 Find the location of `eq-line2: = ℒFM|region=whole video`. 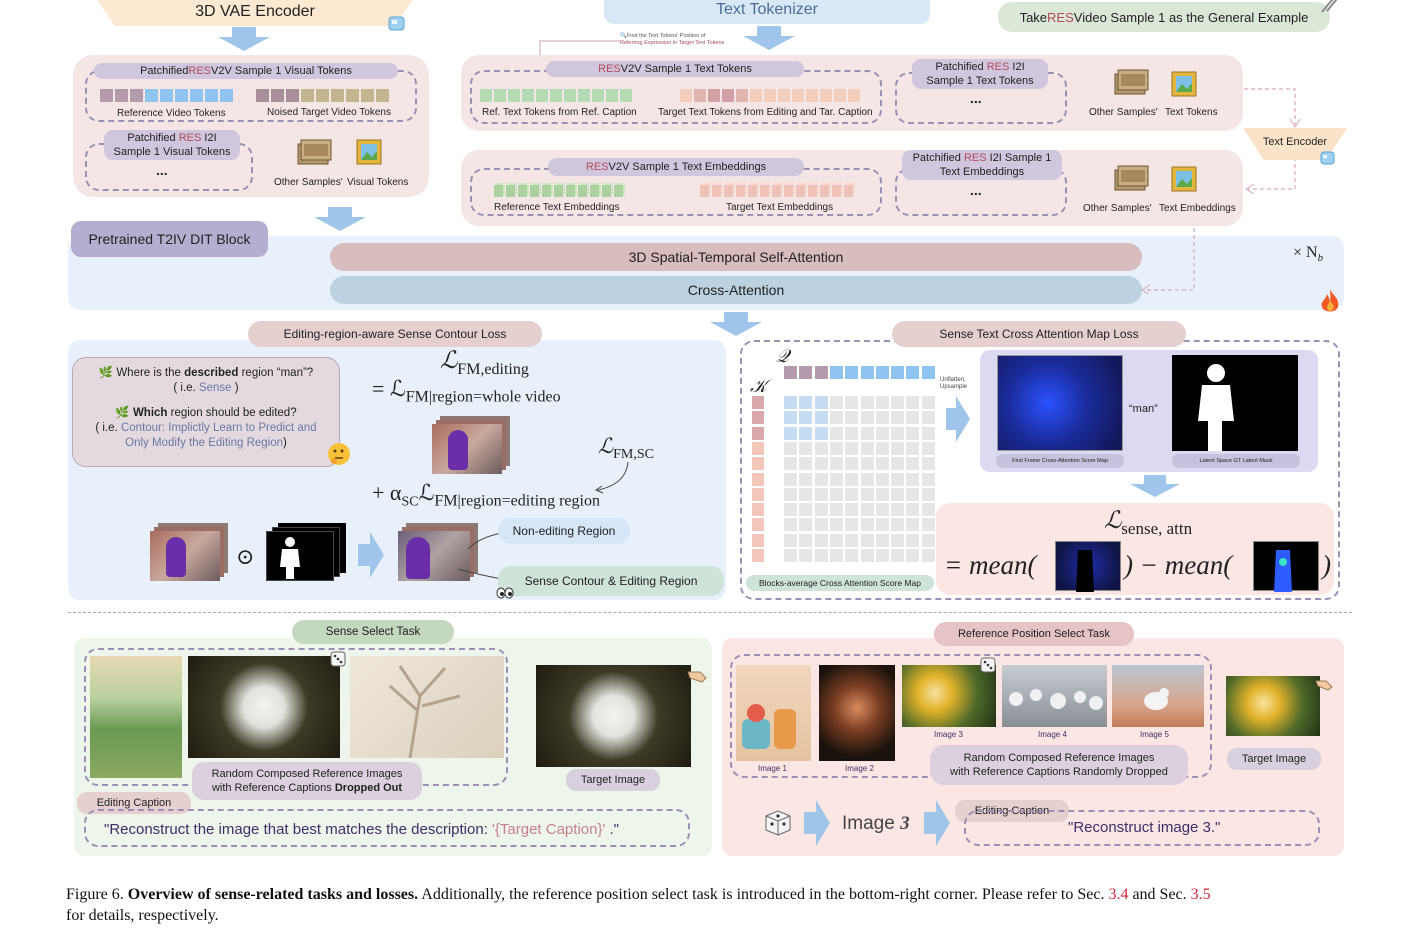

eq-line2: = ℒFM|region=whole video is located at coordinates (466, 391).